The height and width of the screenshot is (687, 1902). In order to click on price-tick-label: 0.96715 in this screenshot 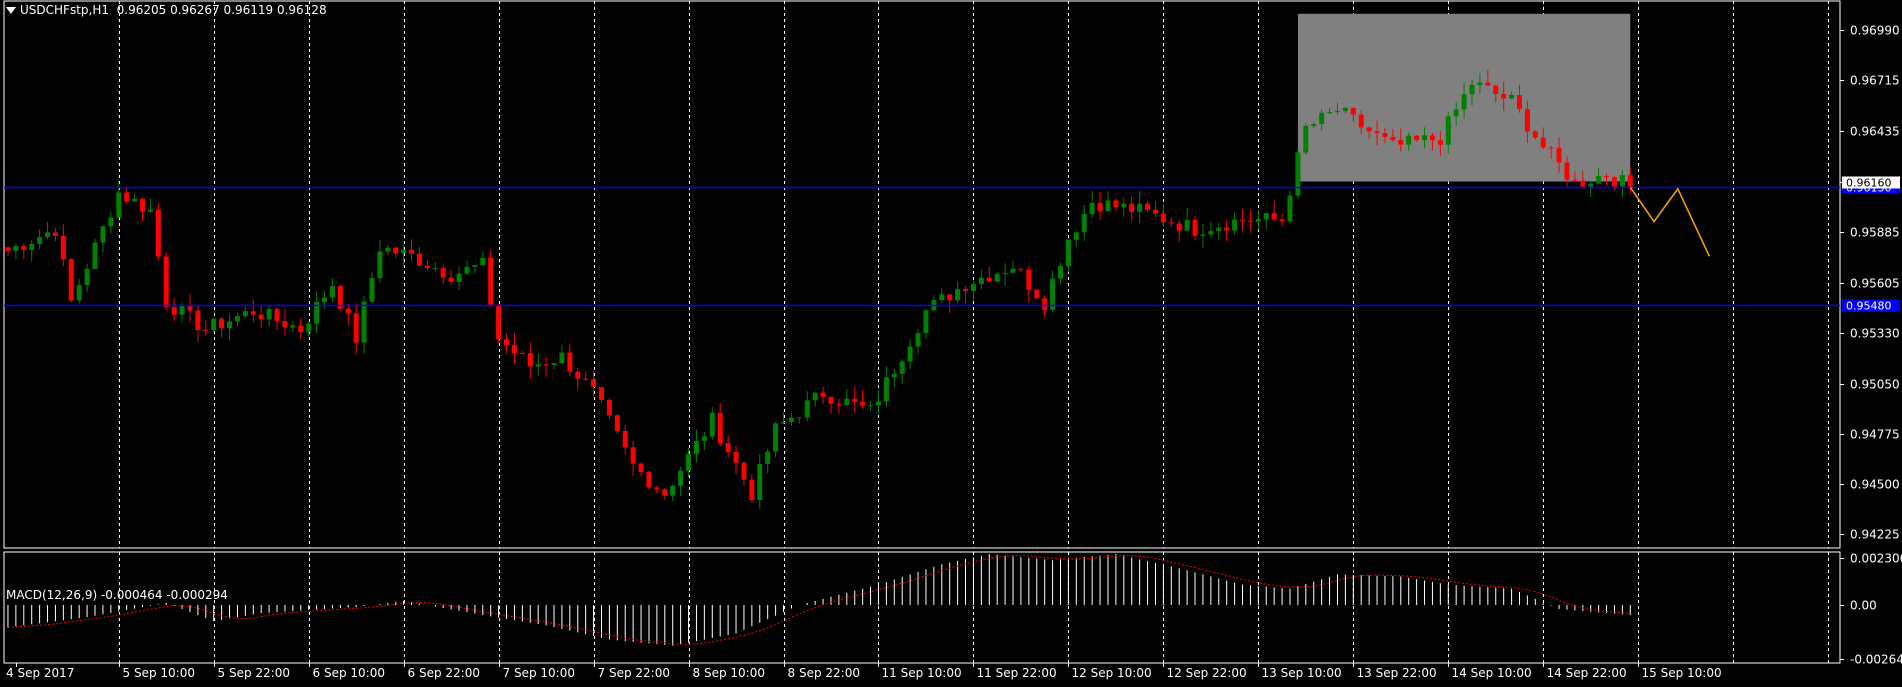, I will do `click(1875, 81)`.